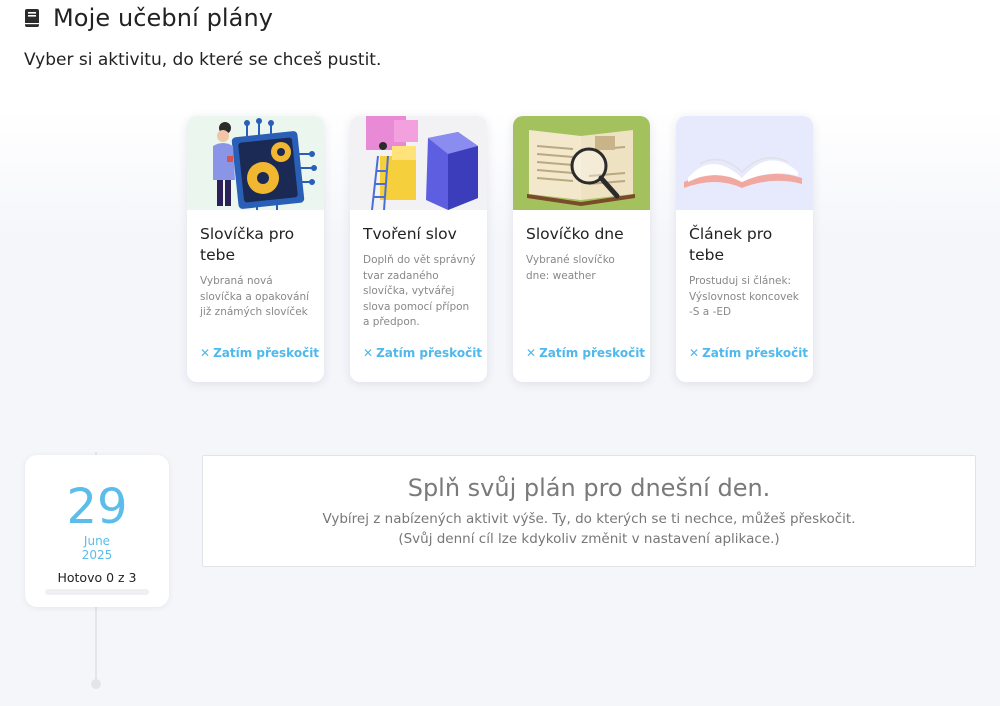 The width and height of the screenshot is (1000, 706). Describe the element at coordinates (97, 507) in the screenshot. I see `date-day: 29` at that location.